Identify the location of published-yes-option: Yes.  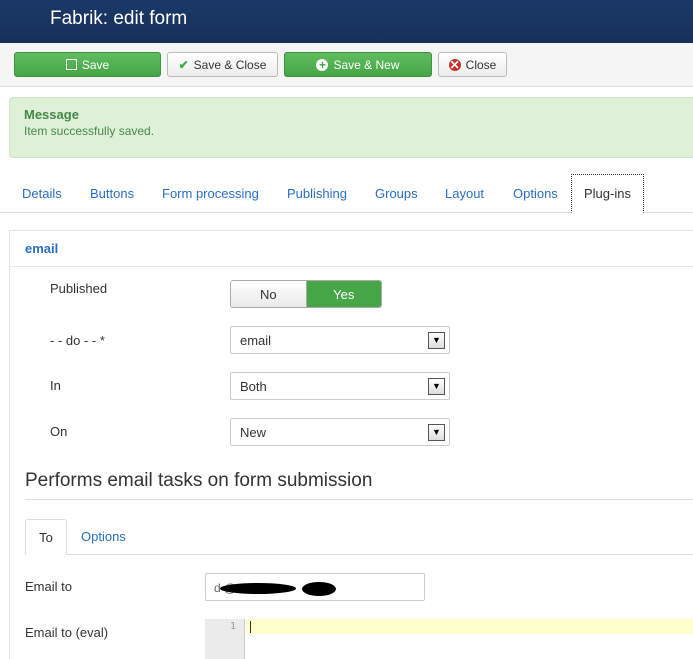
(343, 294).